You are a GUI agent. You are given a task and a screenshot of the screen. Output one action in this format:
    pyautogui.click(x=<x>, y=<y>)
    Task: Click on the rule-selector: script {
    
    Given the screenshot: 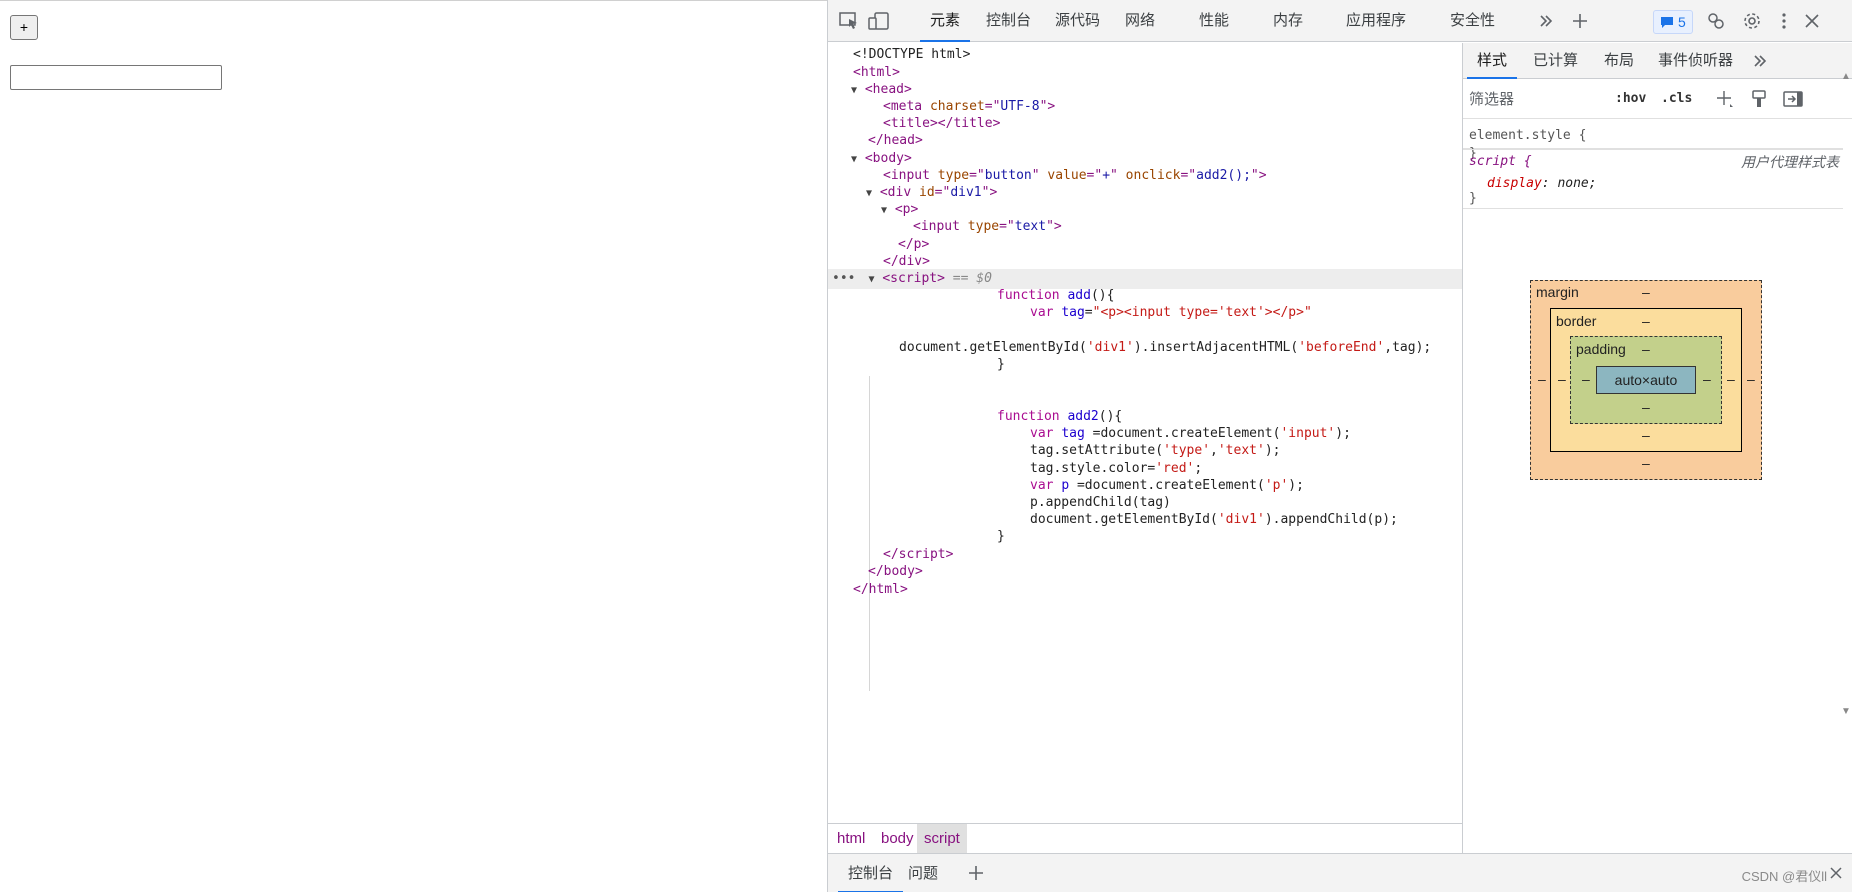 What is the action you would take?
    pyautogui.click(x=1500, y=161)
    